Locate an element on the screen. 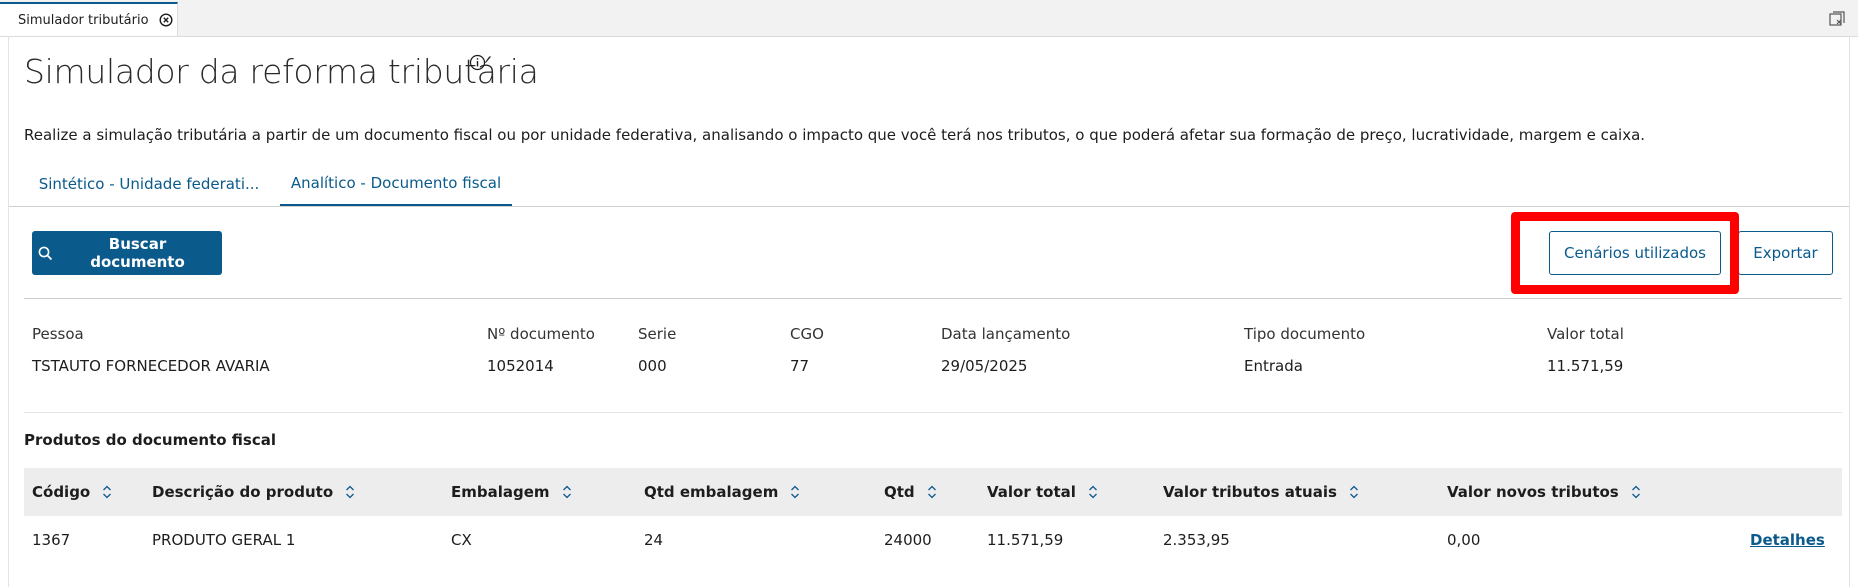 This screenshot has width=1858, height=587. column-header-embalagem: Embalagem is located at coordinates (511, 492).